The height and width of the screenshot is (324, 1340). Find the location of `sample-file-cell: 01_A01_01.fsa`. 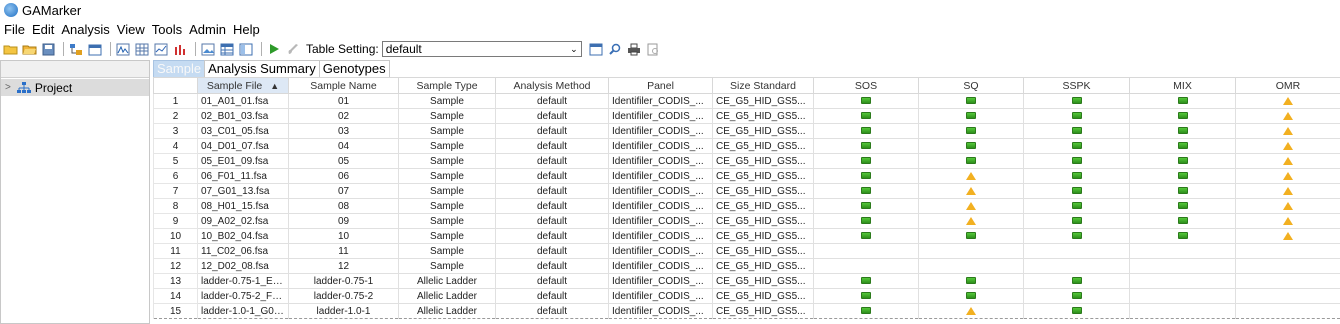

sample-file-cell: 01_A01_01.fsa is located at coordinates (243, 101).